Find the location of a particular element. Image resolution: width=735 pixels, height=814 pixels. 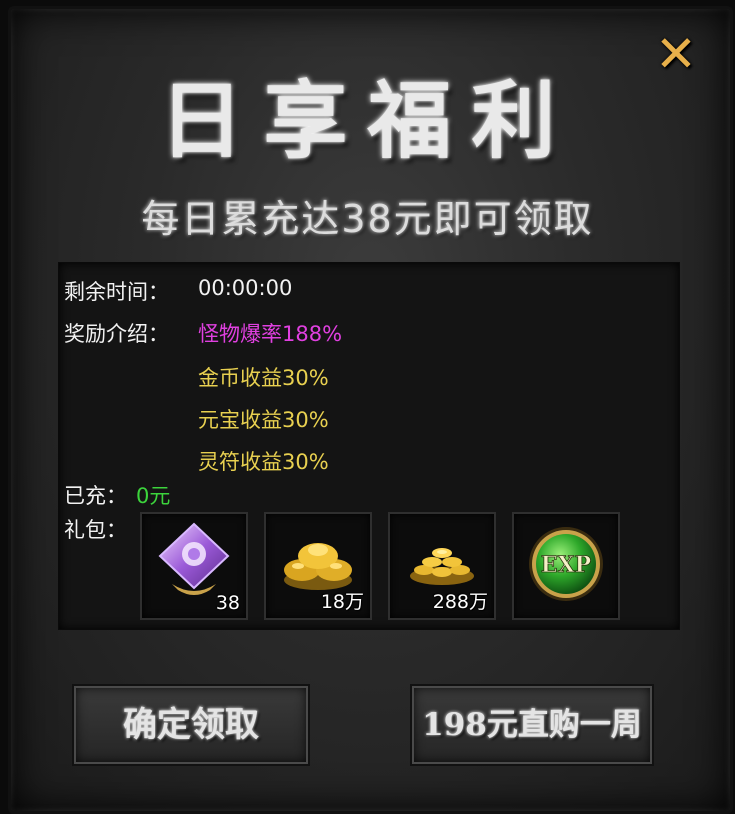

reward-intro-label: 奖励介绍： is located at coordinates (116, 334).